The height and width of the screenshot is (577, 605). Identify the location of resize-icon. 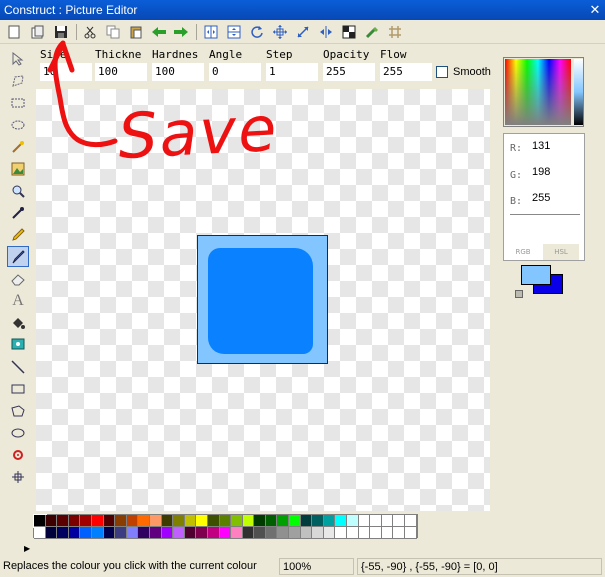
(303, 32).